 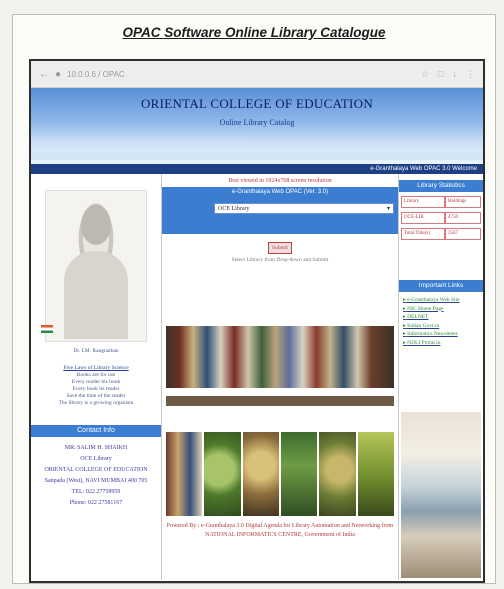 I want to click on ranganathan-portrait, so click(x=96, y=266).